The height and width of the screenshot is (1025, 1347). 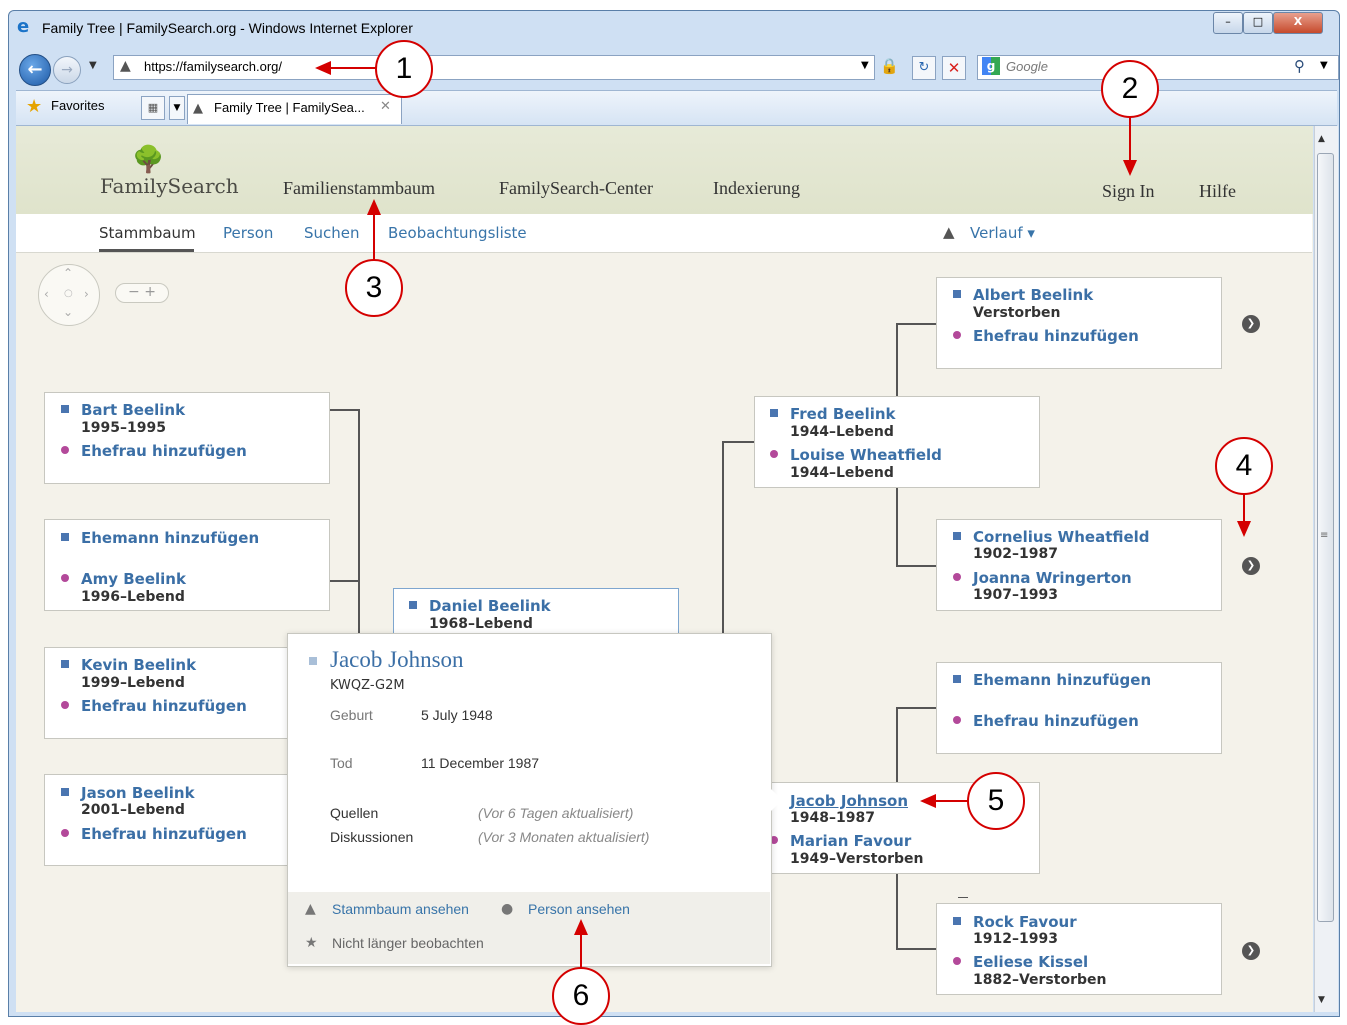 I want to click on familysearch-logo: FamilySearch, so click(x=169, y=186).